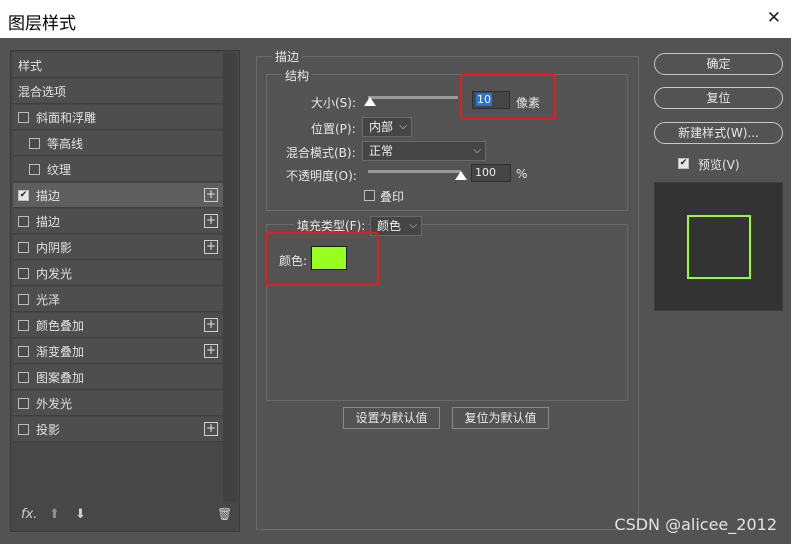 The width and height of the screenshot is (791, 544). What do you see at coordinates (381, 151) in the screenshot?
I see `blend-mode-value: 正常` at bounding box center [381, 151].